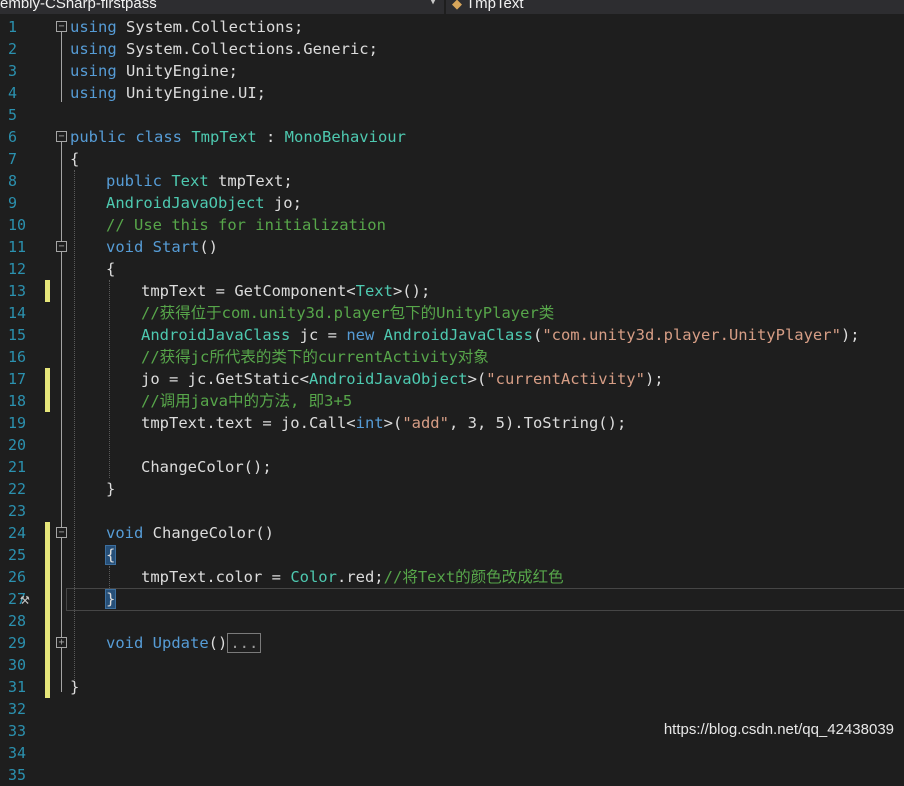 The image size is (904, 786). What do you see at coordinates (360, 335) in the screenshot?
I see `keyword: new` at bounding box center [360, 335].